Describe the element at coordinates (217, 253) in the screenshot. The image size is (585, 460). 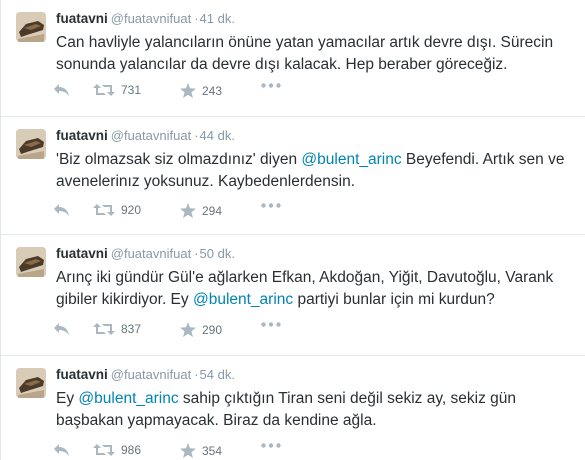
I see `tweet-timestamp: 50 dk.` at that location.